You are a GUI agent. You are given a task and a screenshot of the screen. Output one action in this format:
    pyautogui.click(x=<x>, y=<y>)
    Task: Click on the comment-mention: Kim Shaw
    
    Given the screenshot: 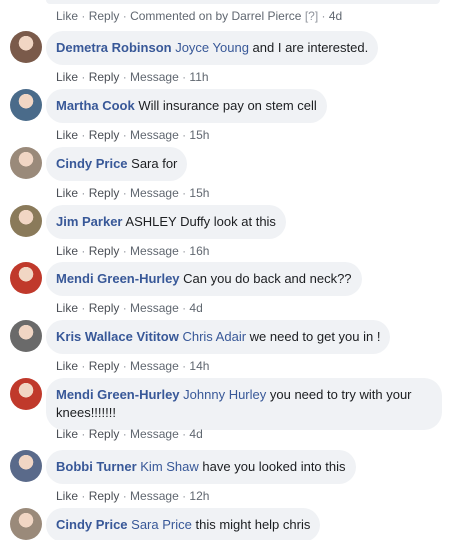 What is the action you would take?
    pyautogui.click(x=169, y=466)
    